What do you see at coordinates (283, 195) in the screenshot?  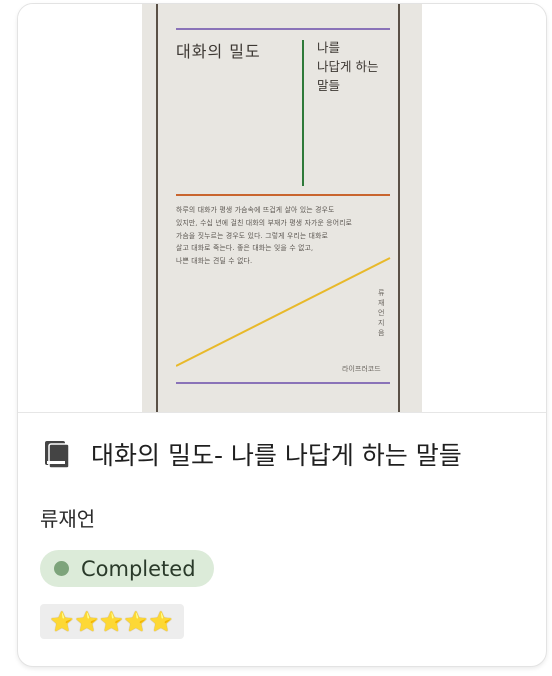 I see `cover-orange-stripe` at bounding box center [283, 195].